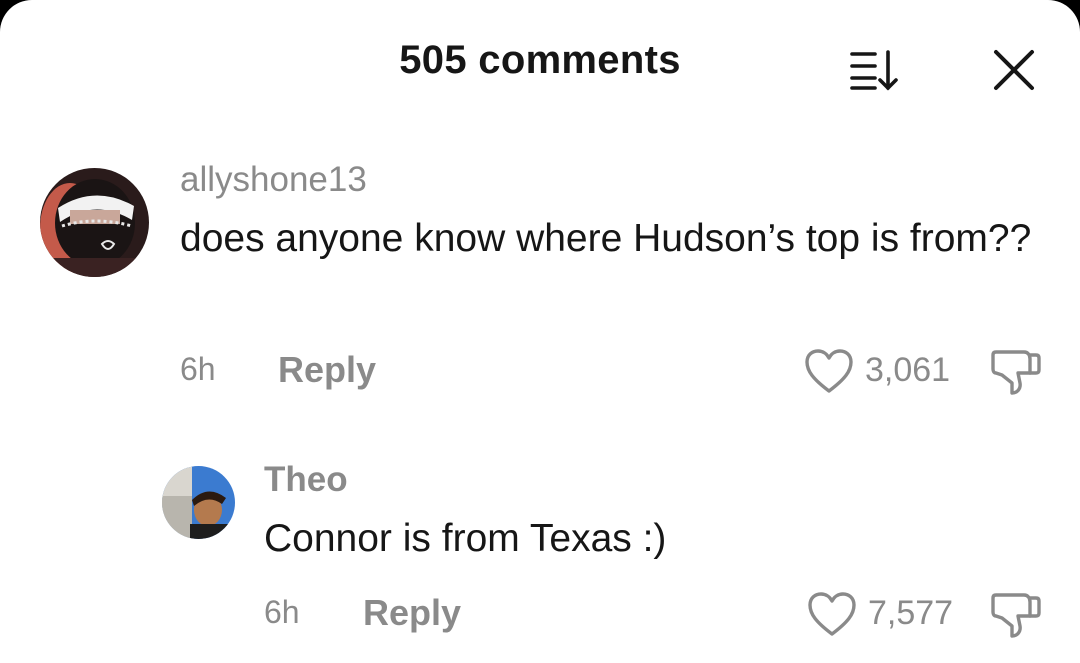  What do you see at coordinates (273, 180) in the screenshot?
I see `comment-username: allyshone13` at bounding box center [273, 180].